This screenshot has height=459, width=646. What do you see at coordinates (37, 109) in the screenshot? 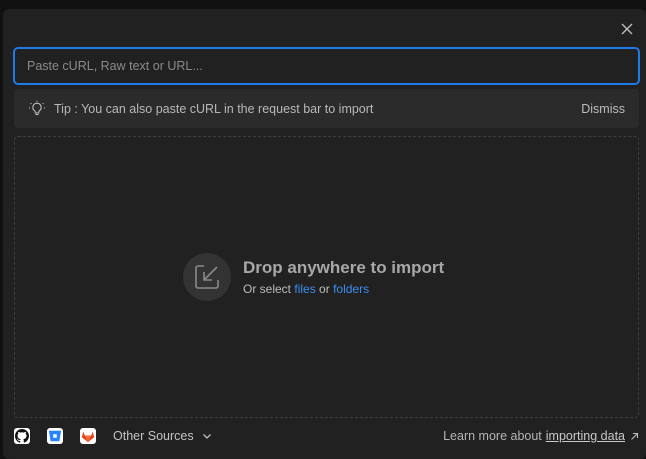
I see `lightbulb-icon` at bounding box center [37, 109].